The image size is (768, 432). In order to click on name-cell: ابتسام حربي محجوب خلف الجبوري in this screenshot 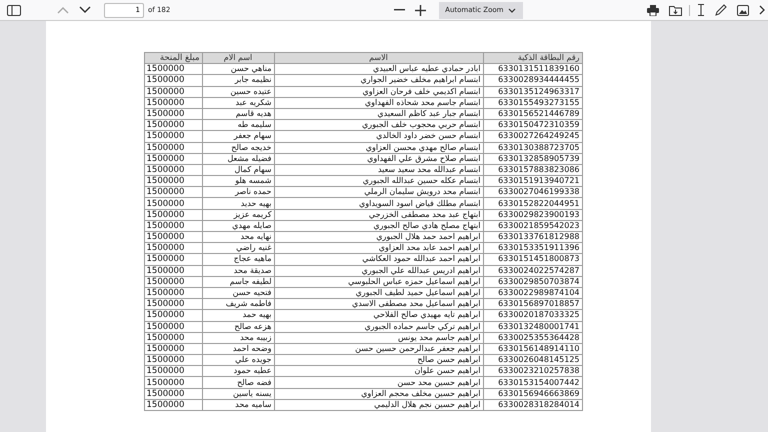, I will do `click(378, 125)`.